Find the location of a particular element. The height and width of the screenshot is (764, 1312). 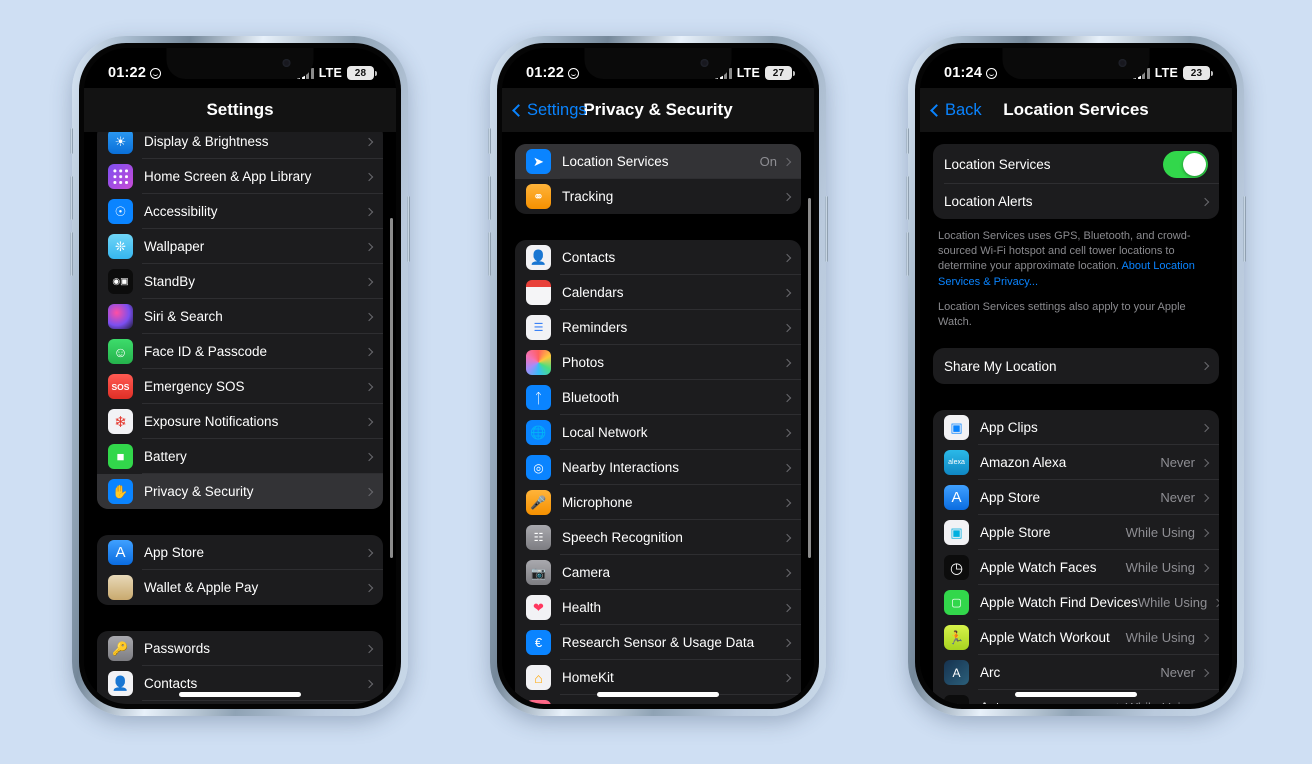

list-item-photos: Photos is located at coordinates (658, 362).